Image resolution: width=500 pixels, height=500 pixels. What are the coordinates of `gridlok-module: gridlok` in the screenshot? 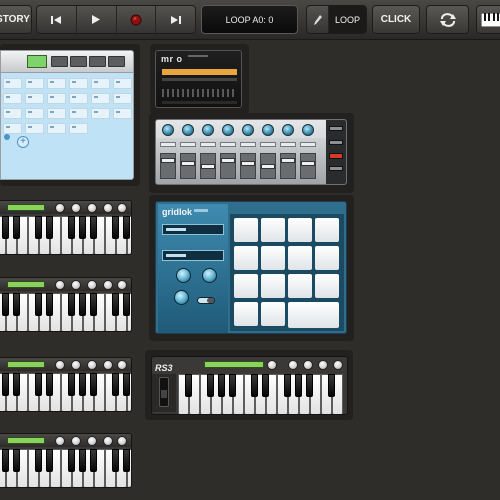 It's located at (251, 267).